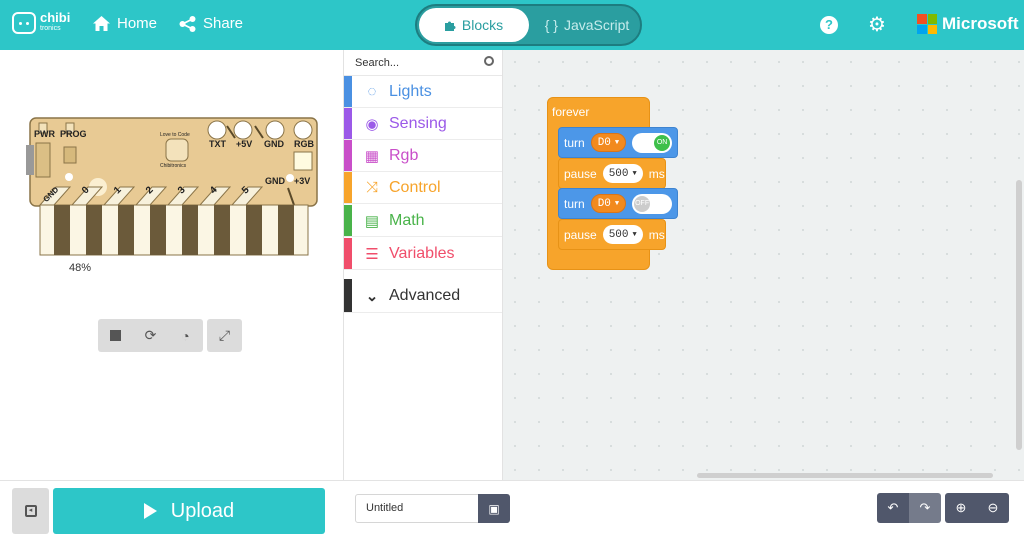  I want to click on board-pin-1: 1, so click(118, 191).